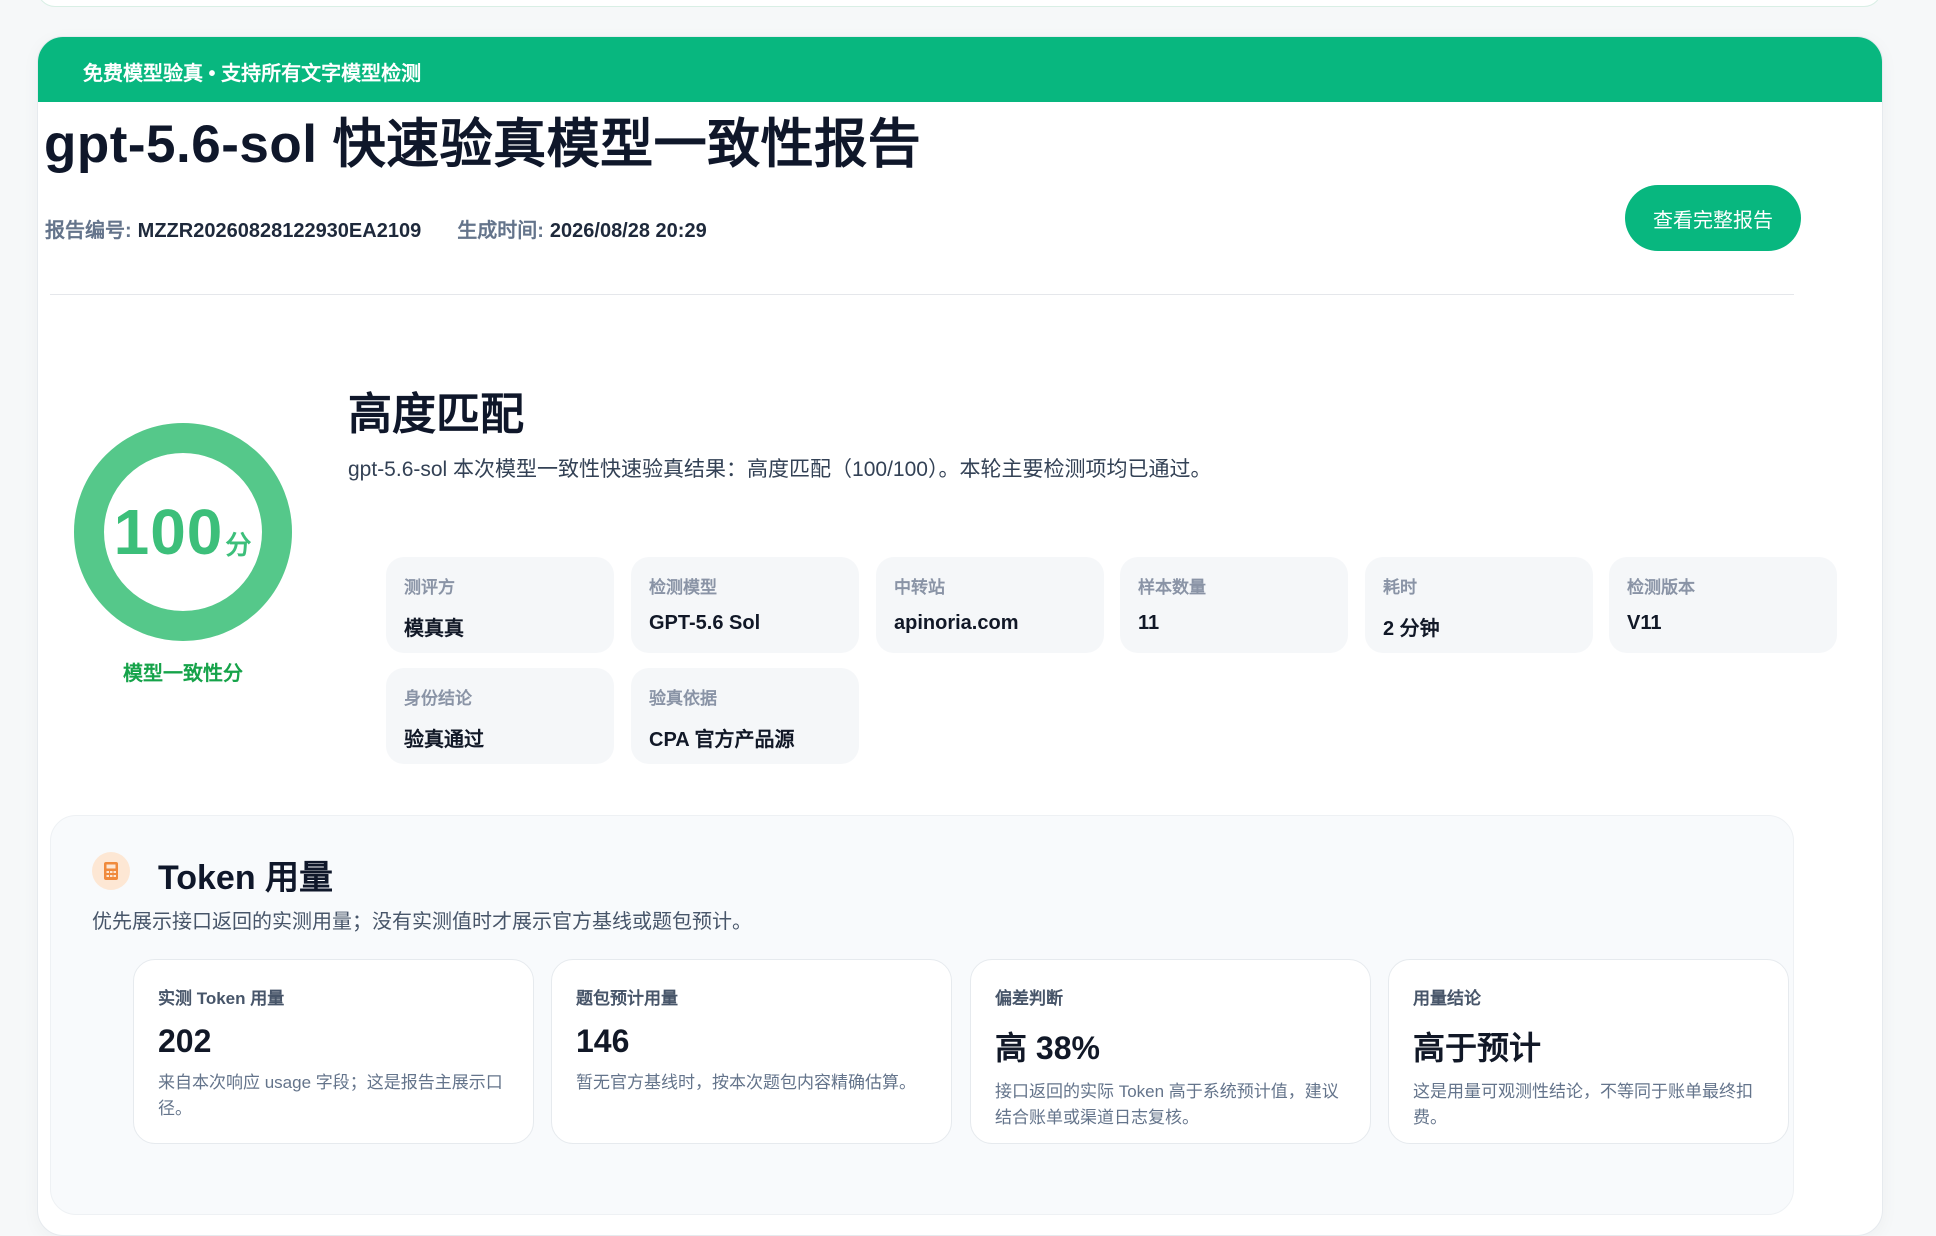 The height and width of the screenshot is (1236, 1936). Describe the element at coordinates (500, 716) in the screenshot. I see `info-identity: 身份结论 验真通过` at that location.